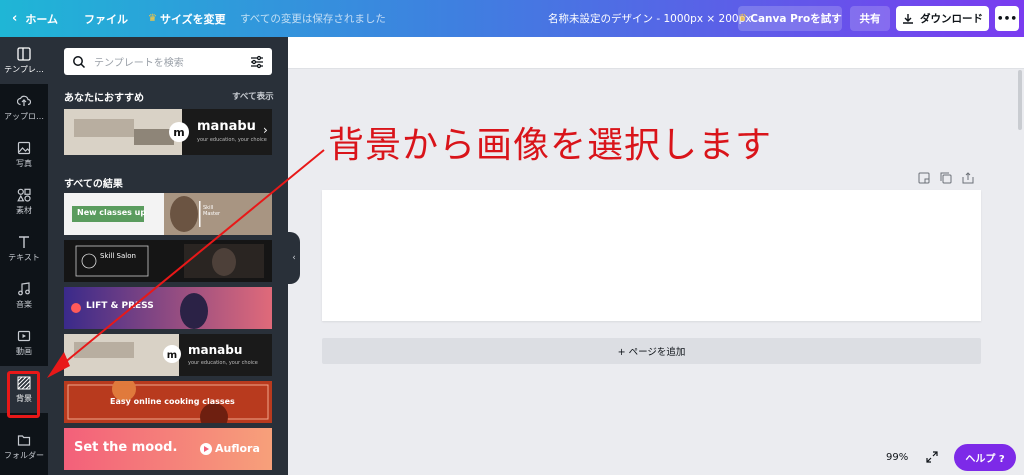  I want to click on zoom-control: 99%, so click(909, 457).